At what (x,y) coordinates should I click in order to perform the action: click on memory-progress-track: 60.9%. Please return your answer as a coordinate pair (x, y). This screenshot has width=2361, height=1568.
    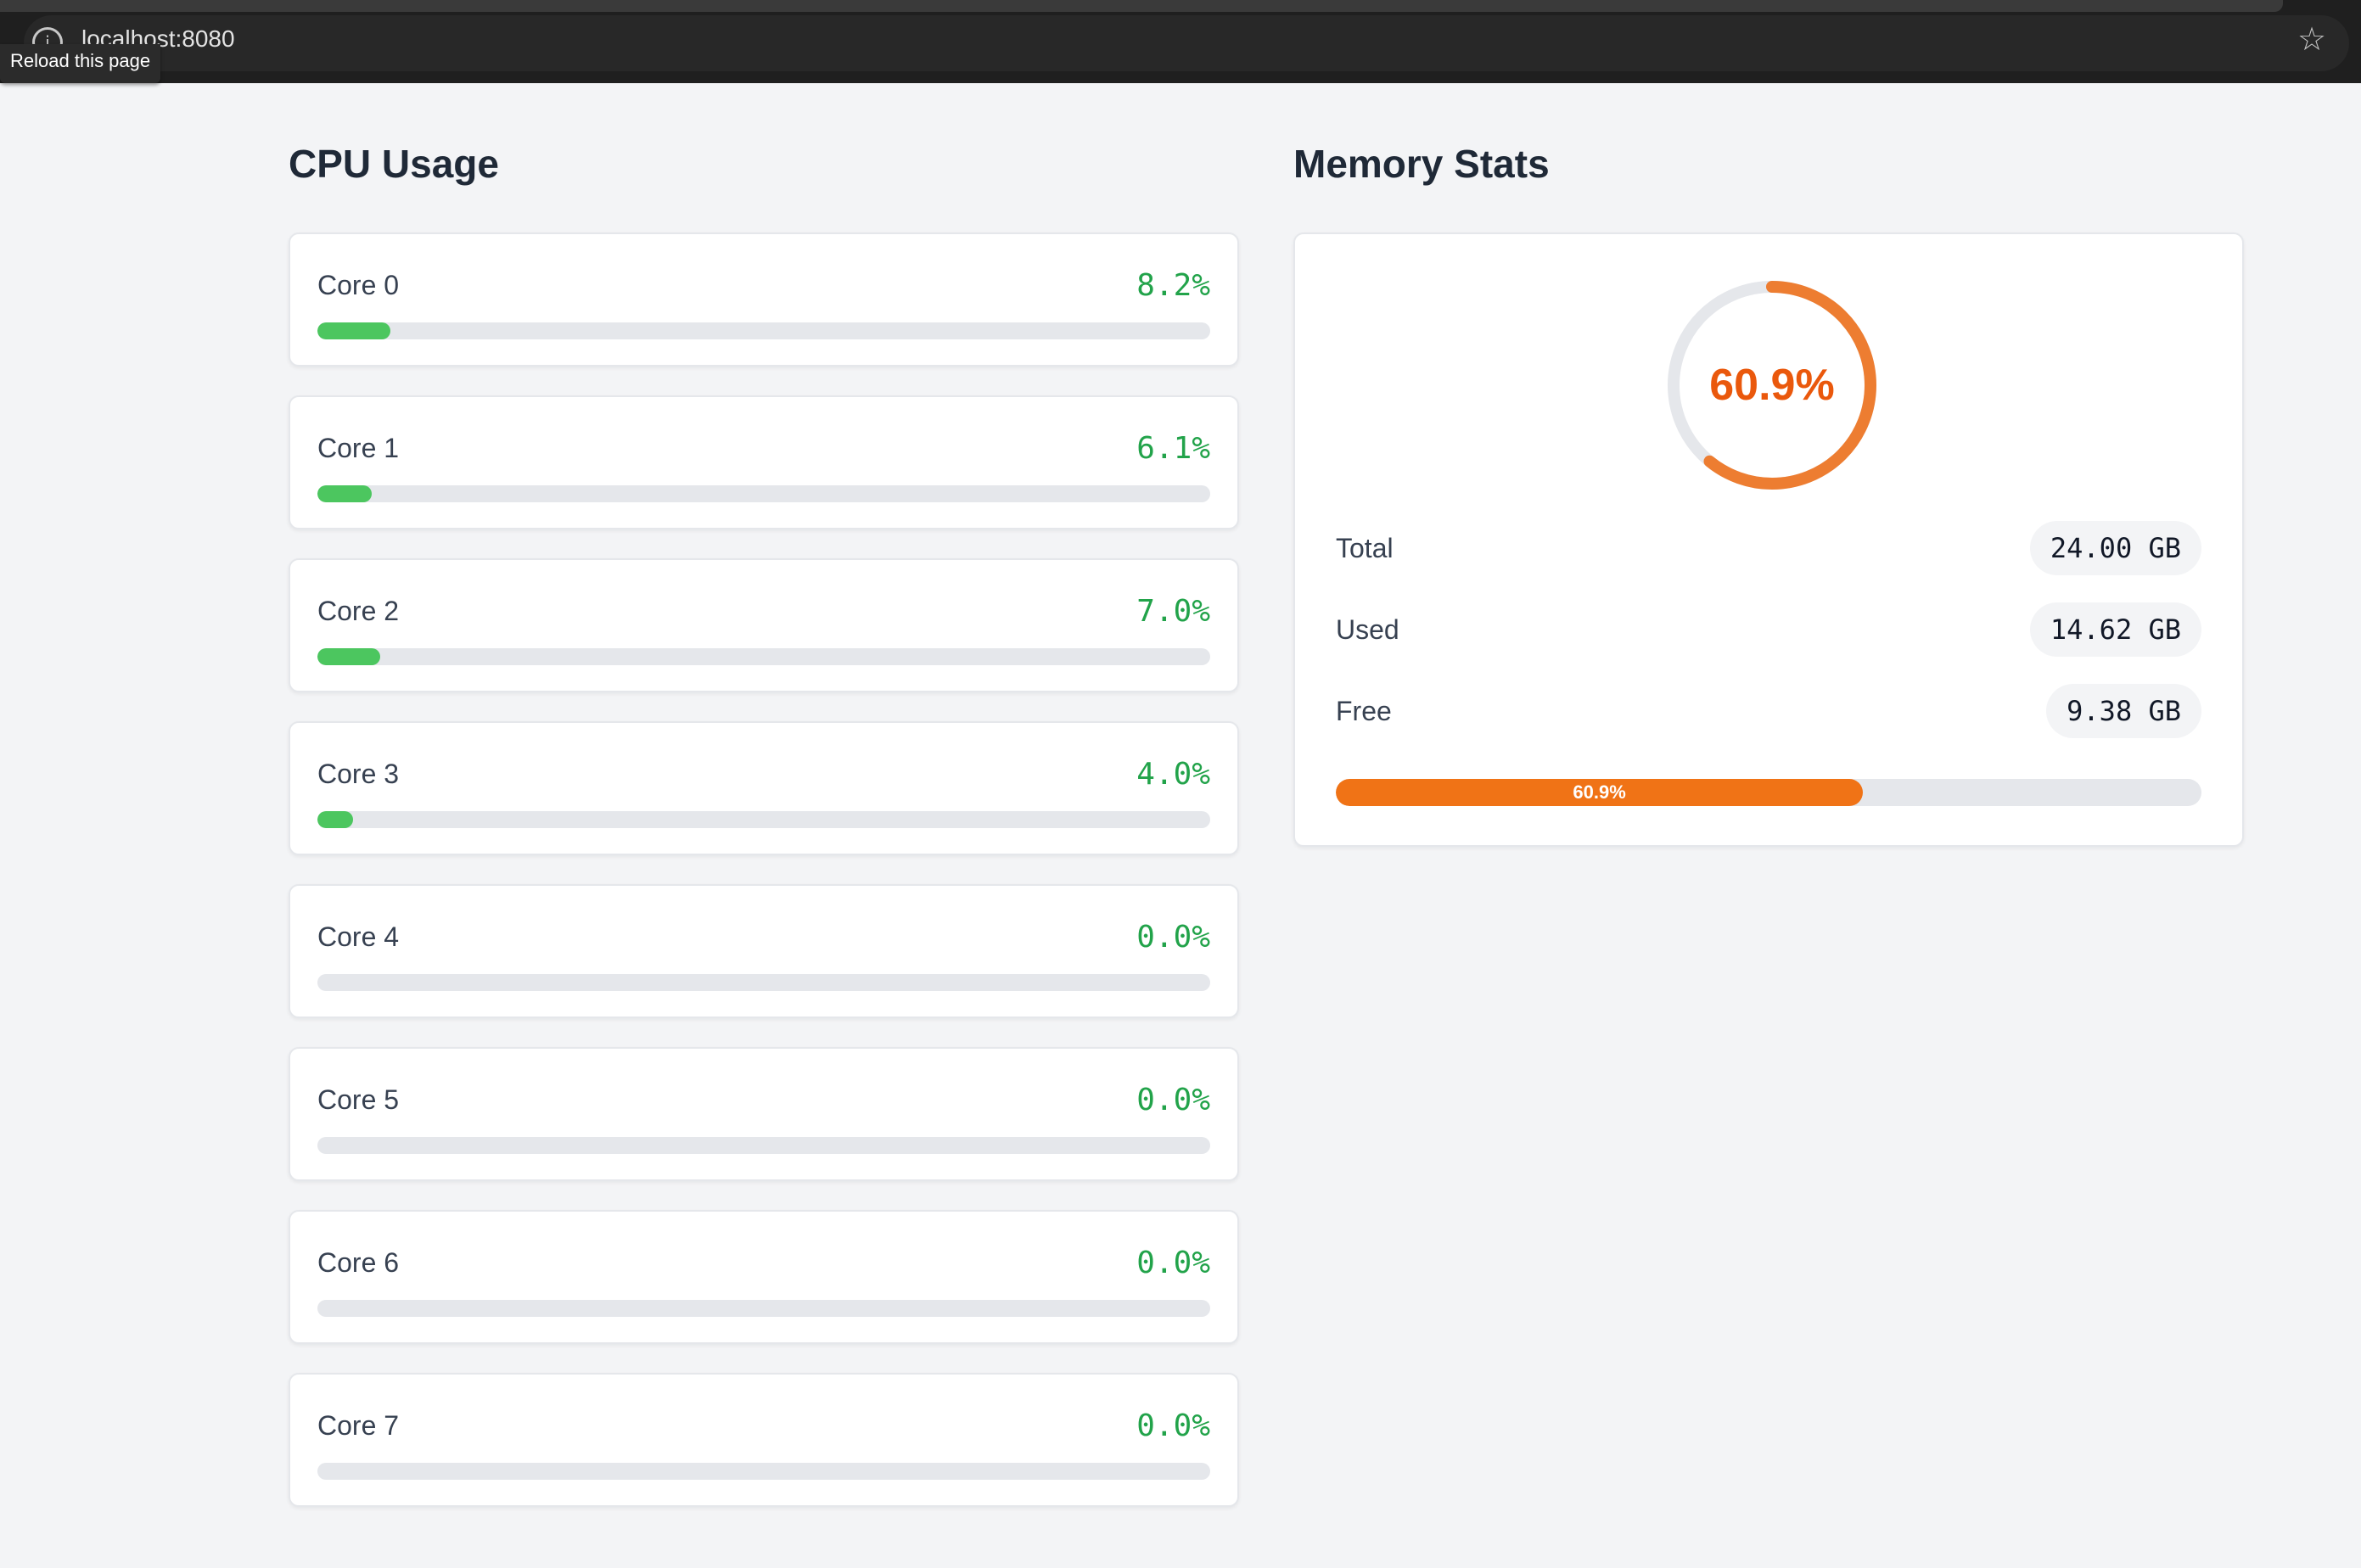
    Looking at the image, I should click on (1768, 793).